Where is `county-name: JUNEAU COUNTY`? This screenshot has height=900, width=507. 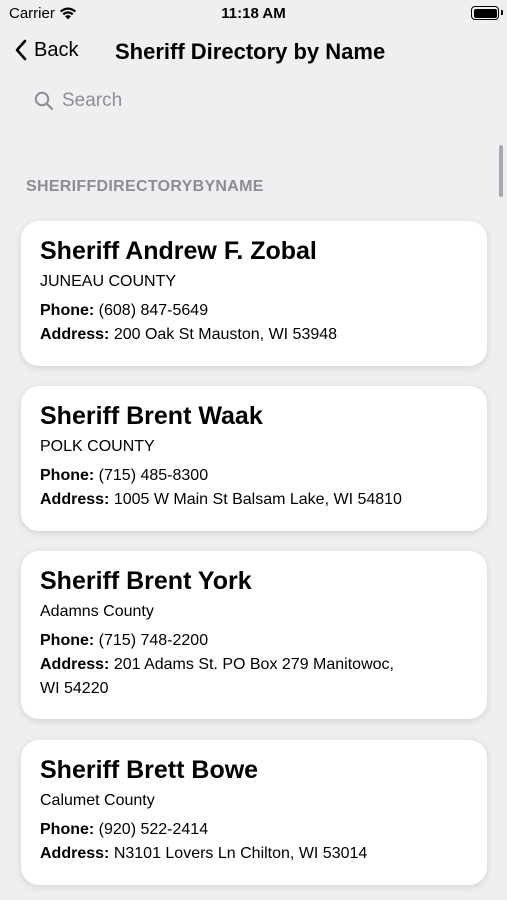 county-name: JUNEAU COUNTY is located at coordinates (108, 281).